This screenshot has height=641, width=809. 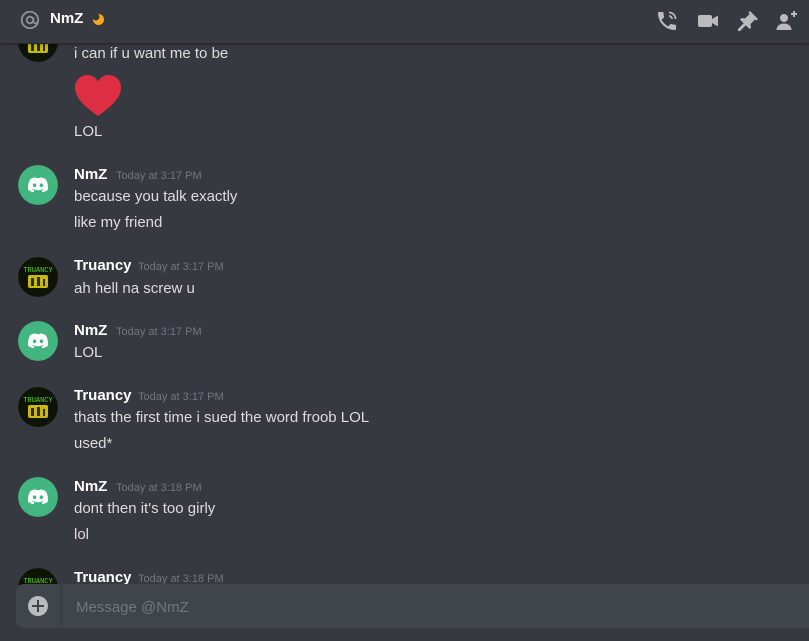 I want to click on pin-icon, so click(x=748, y=21).